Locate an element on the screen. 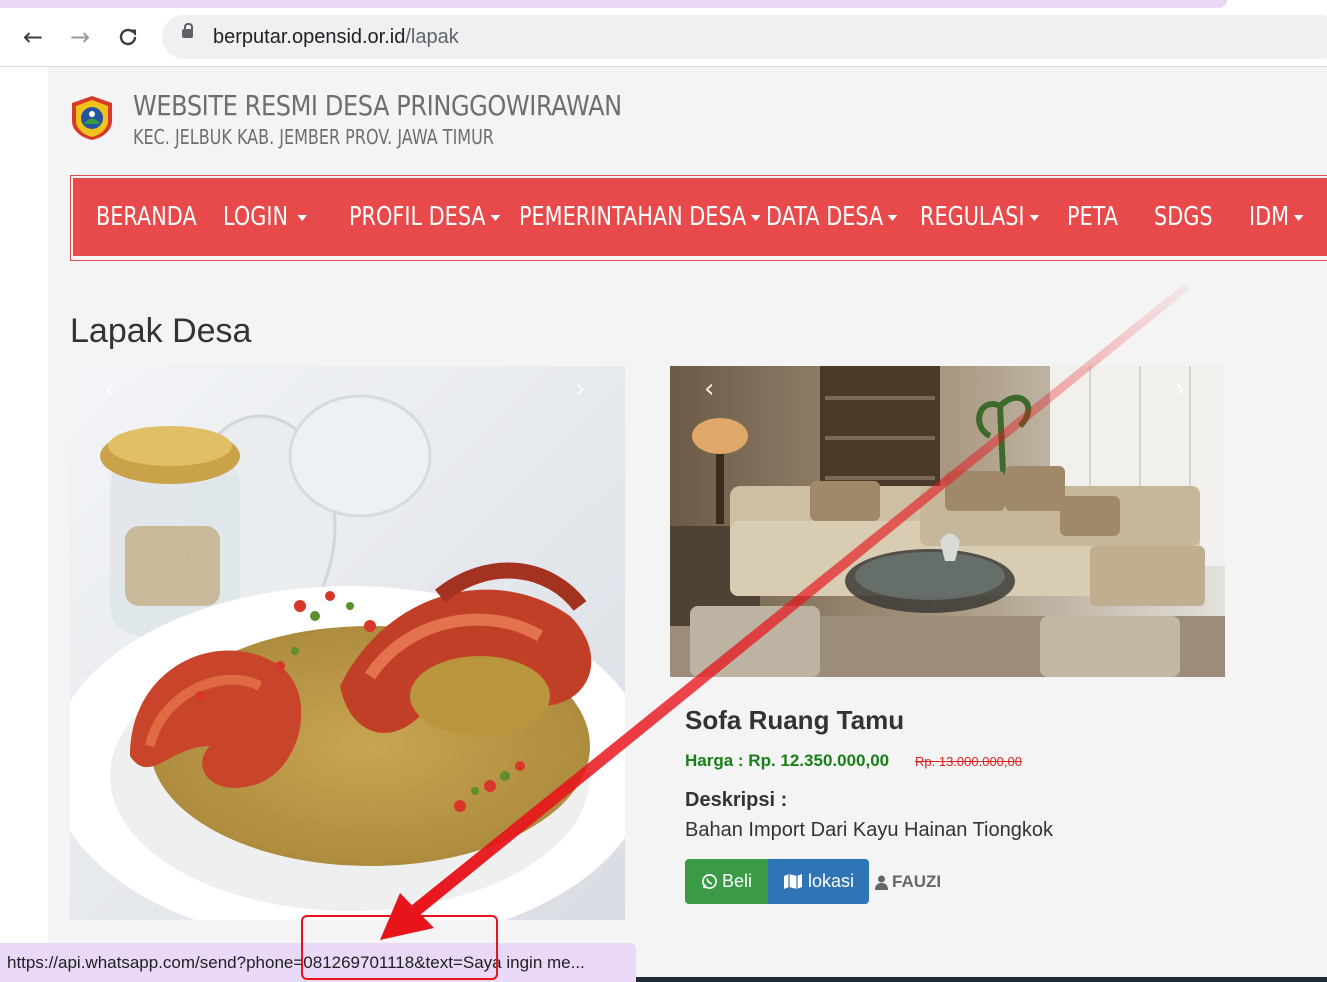 This screenshot has width=1327, height=982. nav-item-profil-desa: PROFIL DESA is located at coordinates (425, 217).